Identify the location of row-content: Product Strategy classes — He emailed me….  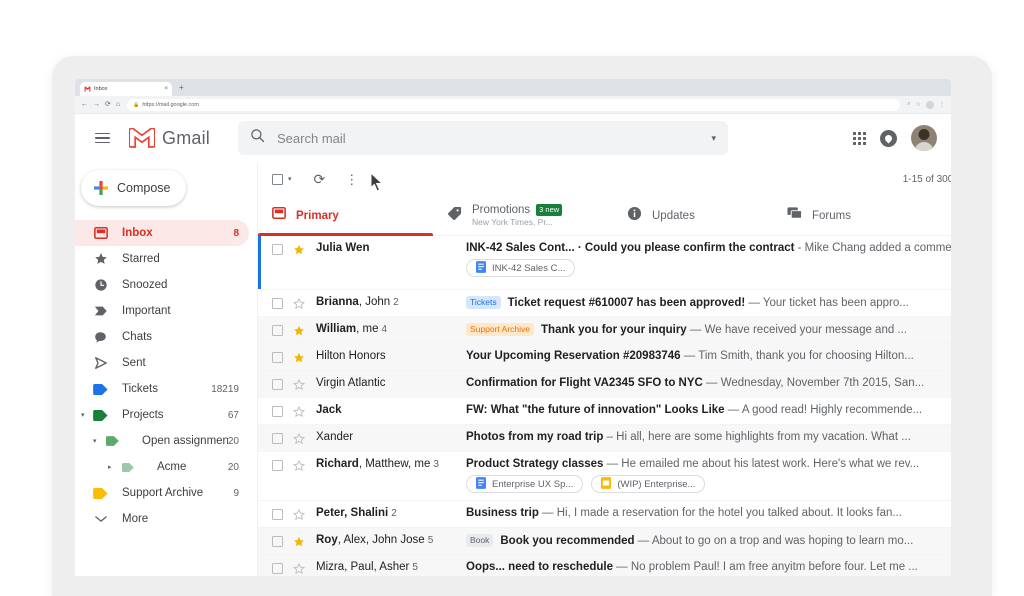
(708, 479).